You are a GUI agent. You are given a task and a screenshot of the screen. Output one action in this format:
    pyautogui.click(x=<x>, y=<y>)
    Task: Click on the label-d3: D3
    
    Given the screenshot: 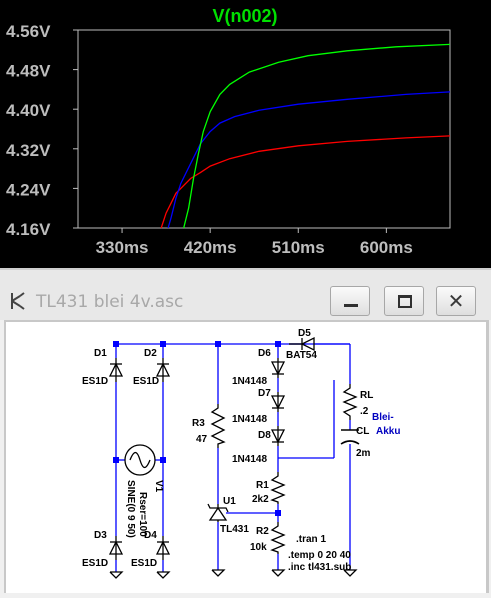 What is the action you would take?
    pyautogui.click(x=100, y=535)
    